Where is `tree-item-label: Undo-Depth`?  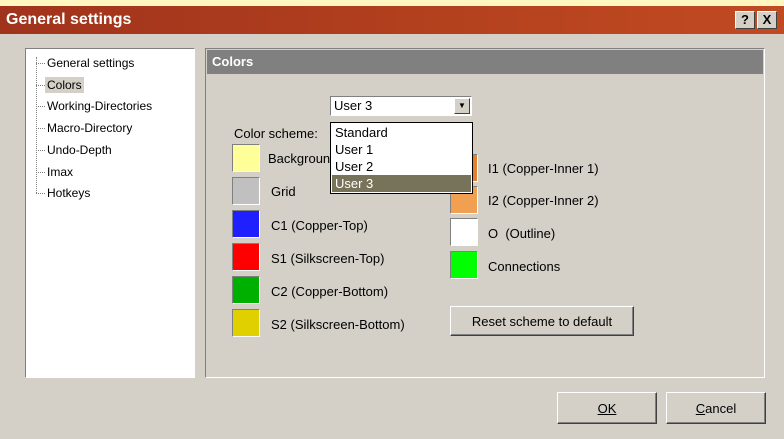
tree-item-label: Undo-Depth is located at coordinates (79, 150).